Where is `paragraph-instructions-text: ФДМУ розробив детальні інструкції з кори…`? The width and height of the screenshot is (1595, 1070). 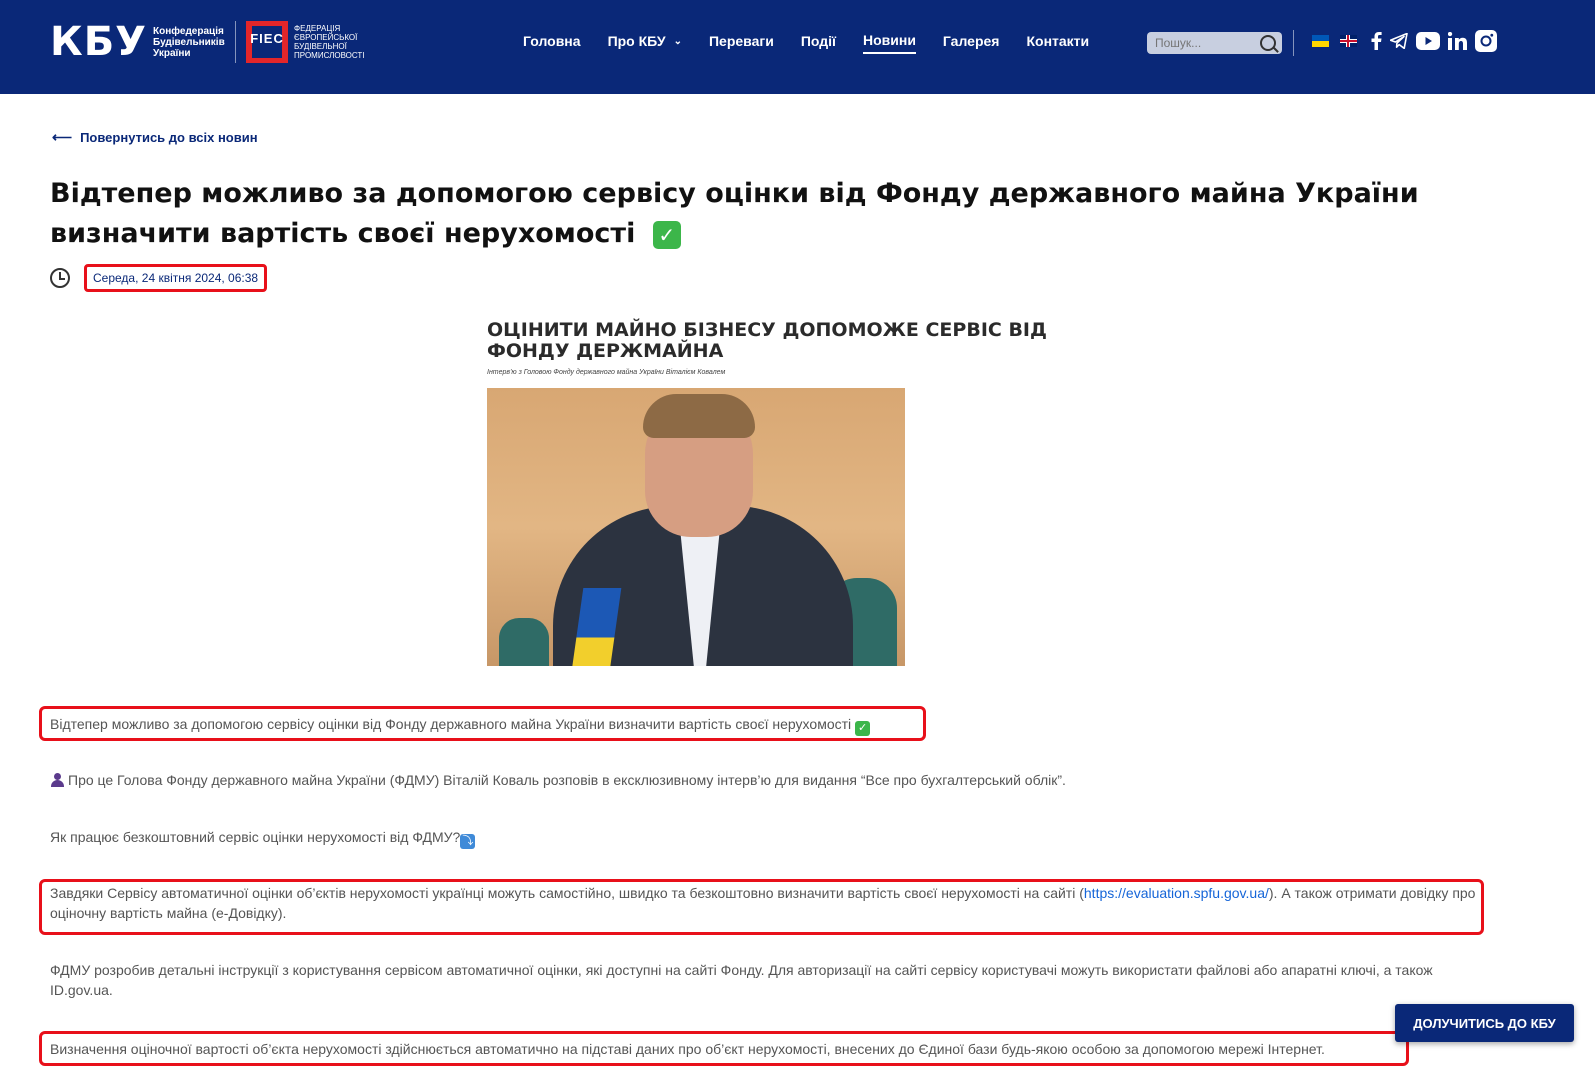
paragraph-instructions-text: ФДМУ розробив детальні інструкції з кори… is located at coordinates (741, 980).